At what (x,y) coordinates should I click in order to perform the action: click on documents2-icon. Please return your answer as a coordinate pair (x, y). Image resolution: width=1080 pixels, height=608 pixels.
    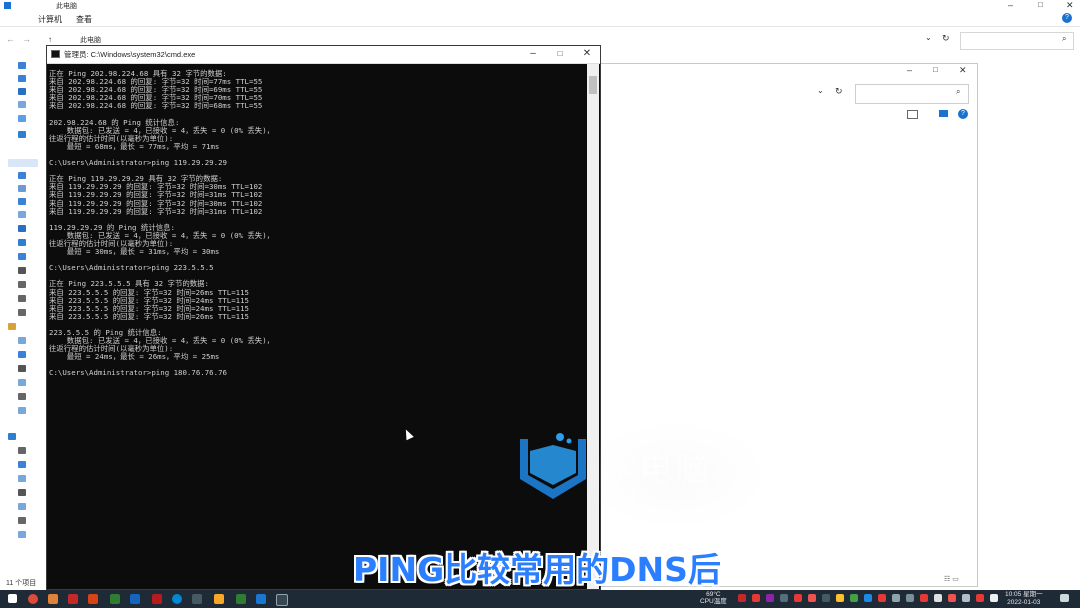
    Looking at the image, I should click on (22, 214).